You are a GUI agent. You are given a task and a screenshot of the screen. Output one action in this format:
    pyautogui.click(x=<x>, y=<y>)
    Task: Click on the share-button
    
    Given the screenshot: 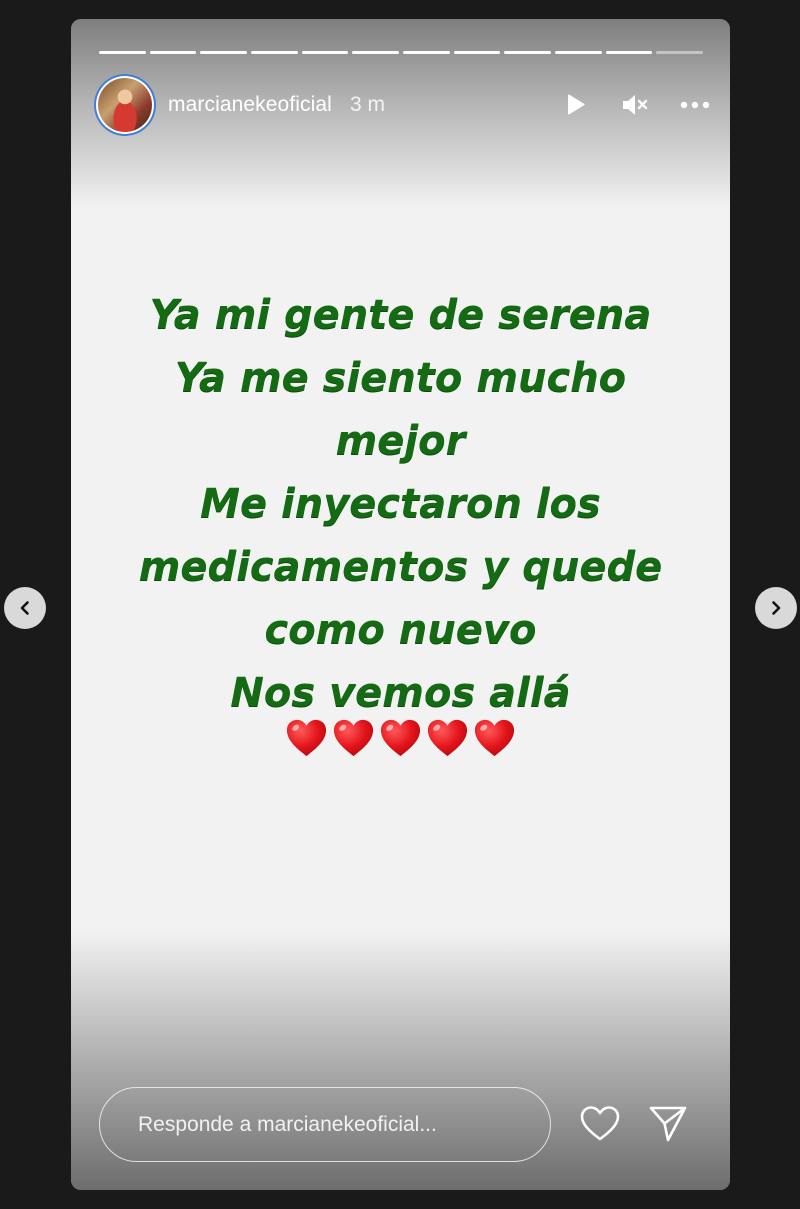 What is the action you would take?
    pyautogui.click(x=668, y=1124)
    